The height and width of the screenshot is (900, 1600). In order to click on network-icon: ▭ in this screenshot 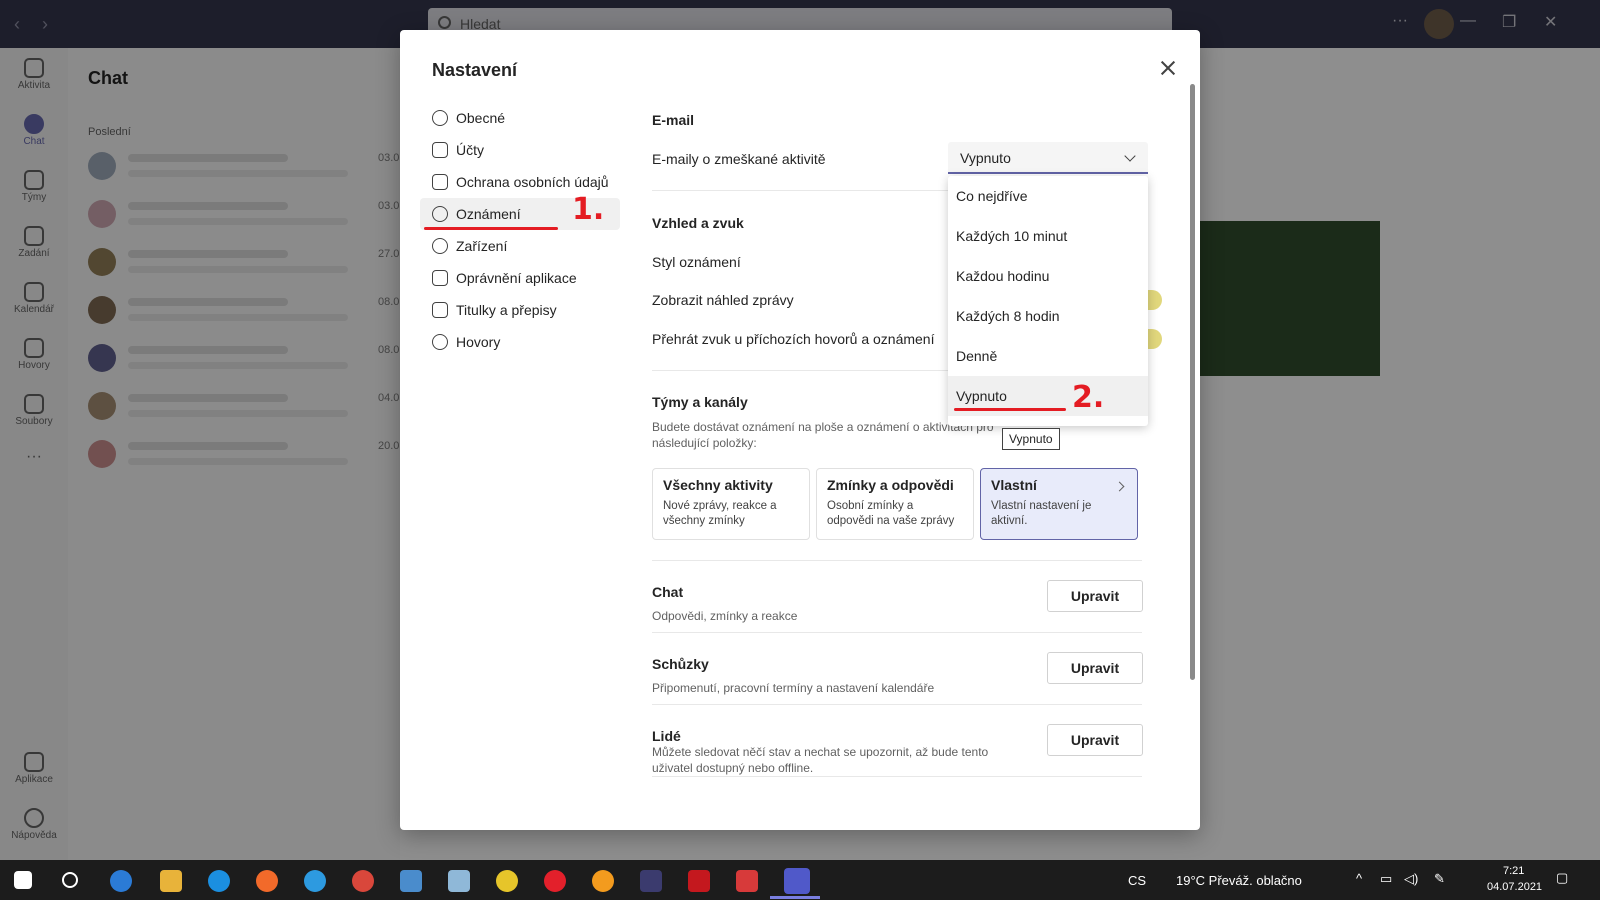, I will do `click(1386, 879)`.